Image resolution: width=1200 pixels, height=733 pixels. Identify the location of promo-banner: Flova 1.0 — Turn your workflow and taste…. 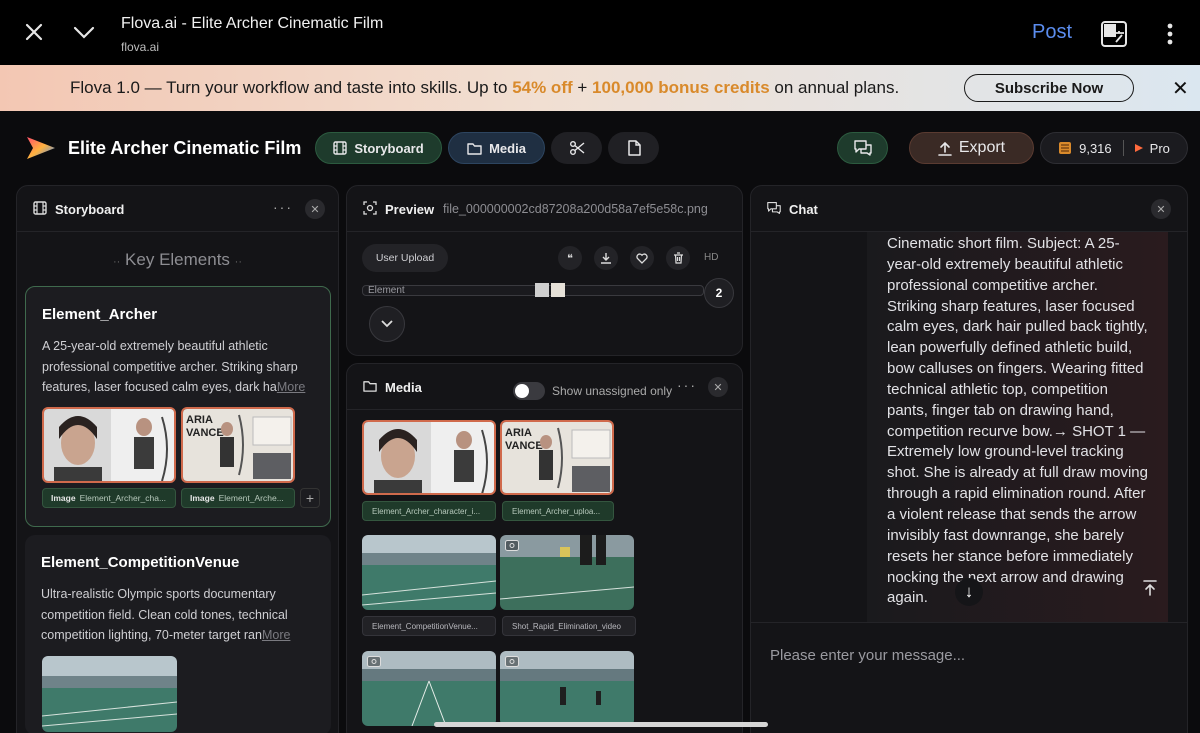
(600, 88).